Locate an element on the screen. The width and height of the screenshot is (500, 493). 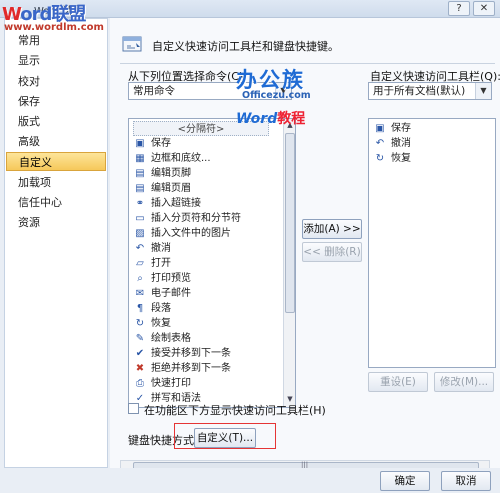
nav-item-display: 显示 is located at coordinates (56, 60).